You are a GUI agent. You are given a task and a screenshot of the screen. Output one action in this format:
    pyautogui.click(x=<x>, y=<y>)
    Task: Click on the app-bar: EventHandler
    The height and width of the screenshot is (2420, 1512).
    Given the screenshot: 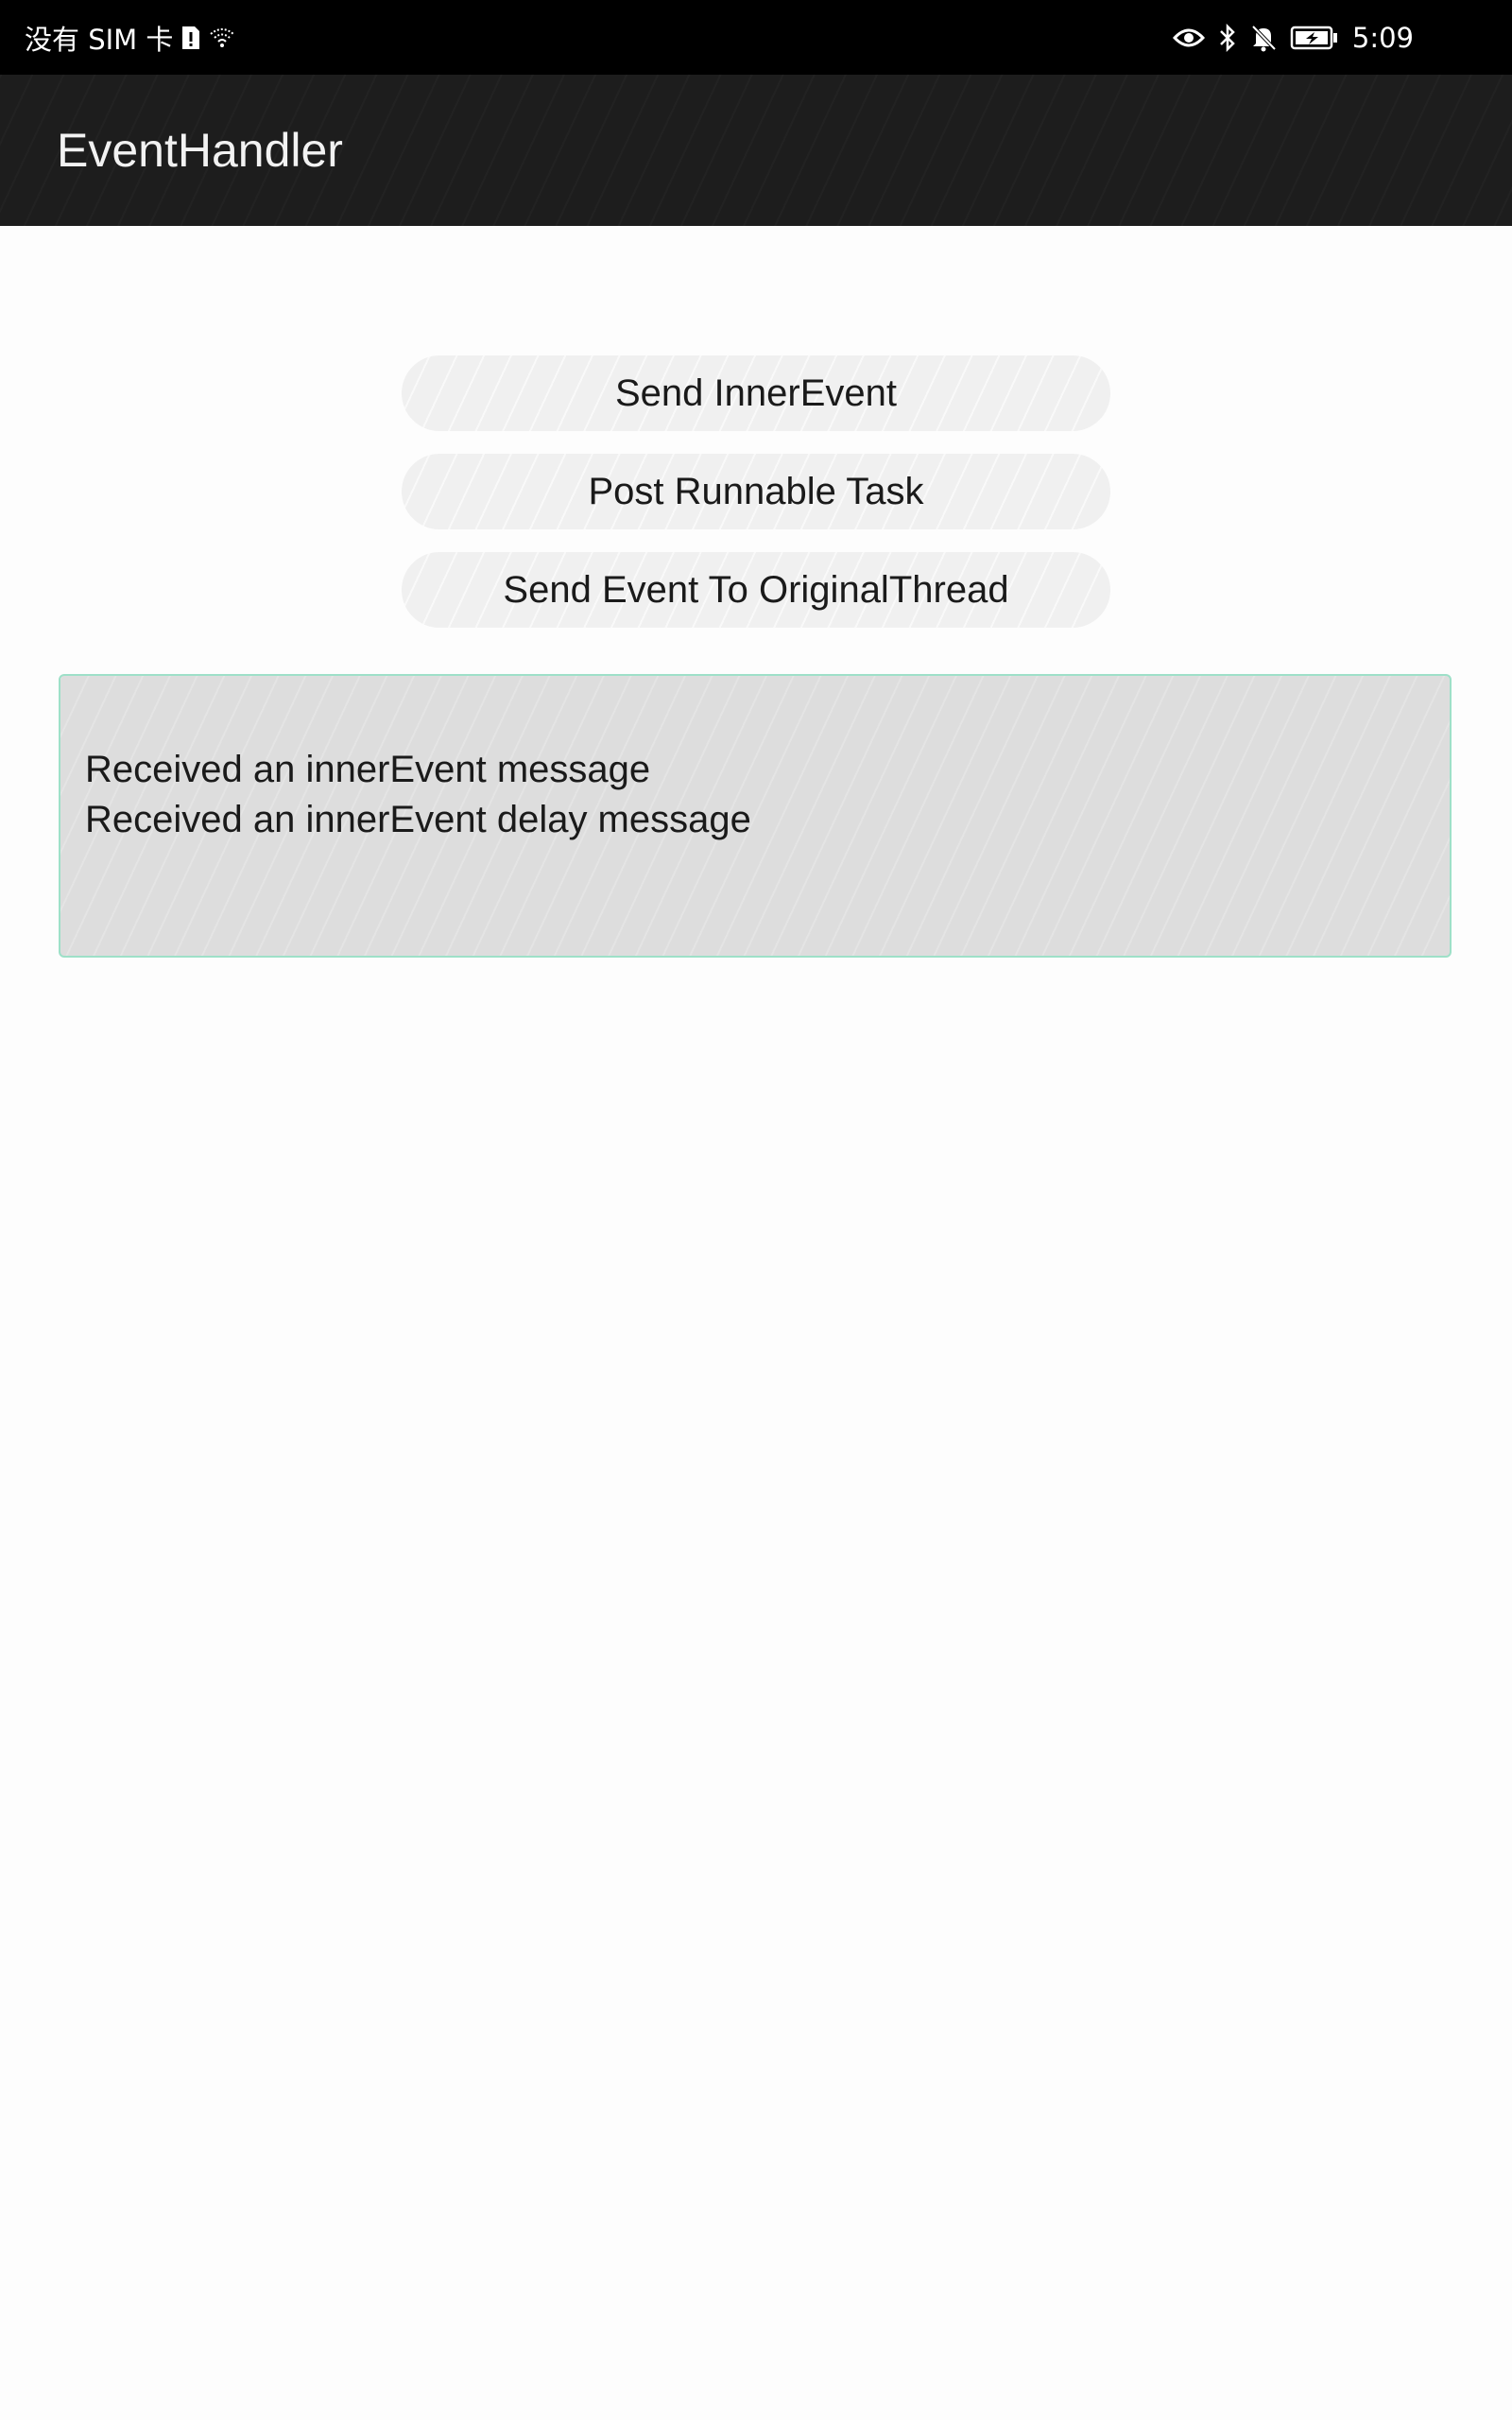 What is the action you would take?
    pyautogui.click(x=756, y=150)
    